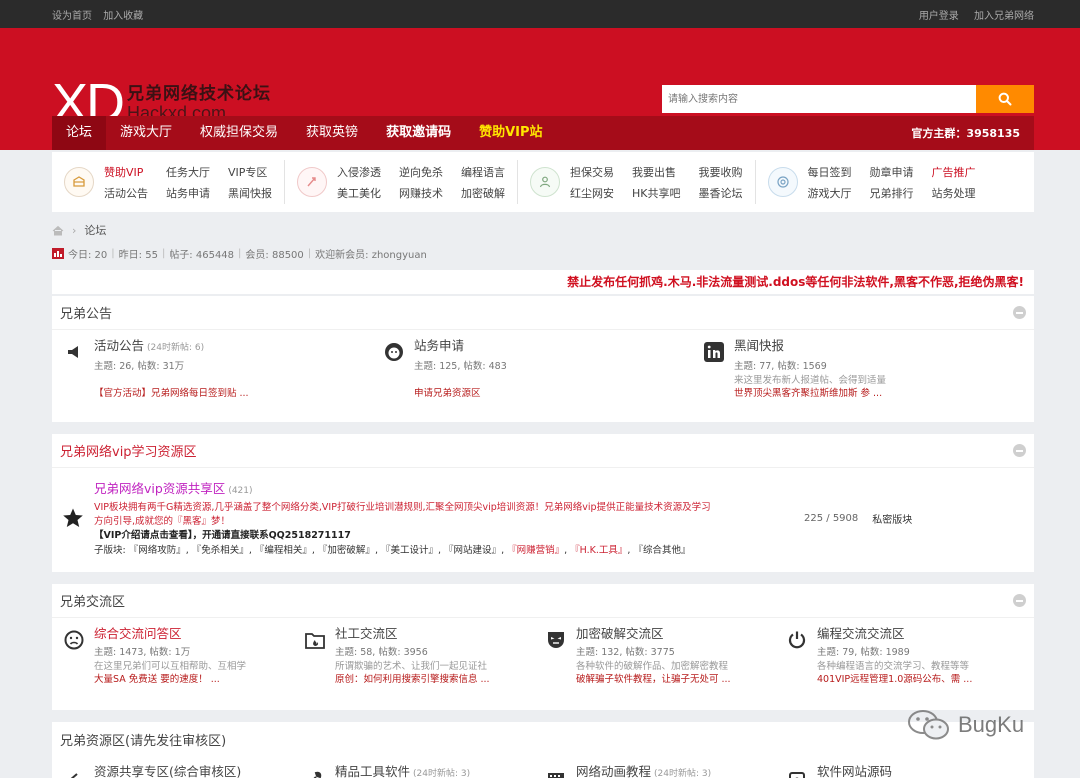 The image size is (1080, 778). Describe the element at coordinates (653, 634) in the screenshot. I see `forum-name: 加密破解交流区` at that location.